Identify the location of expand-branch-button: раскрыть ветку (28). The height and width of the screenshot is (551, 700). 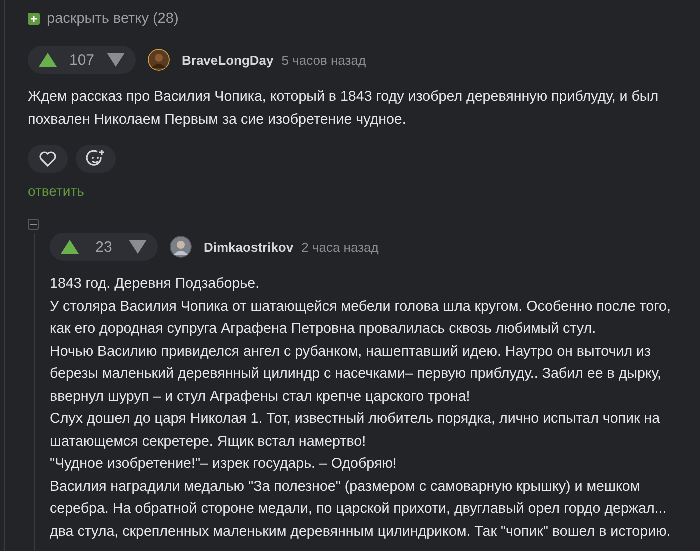
(106, 14).